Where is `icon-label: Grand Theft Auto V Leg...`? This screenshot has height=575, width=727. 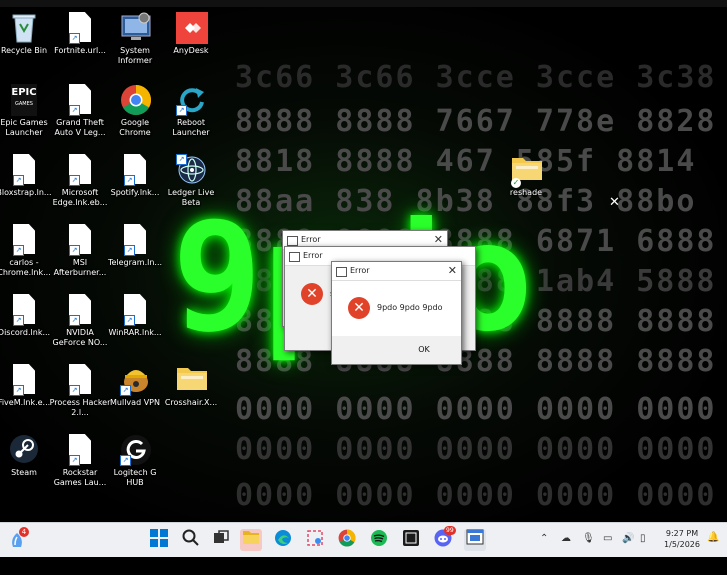
icon-label: Grand Theft Auto V Leg... is located at coordinates (80, 127).